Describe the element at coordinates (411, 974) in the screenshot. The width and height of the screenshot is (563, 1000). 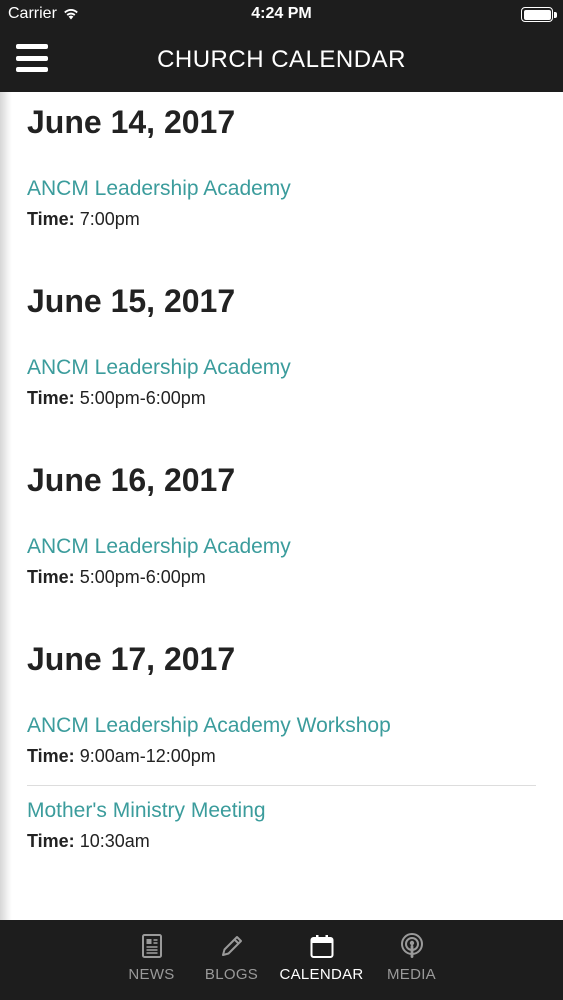
I see `tab-label: MEDIA` at that location.